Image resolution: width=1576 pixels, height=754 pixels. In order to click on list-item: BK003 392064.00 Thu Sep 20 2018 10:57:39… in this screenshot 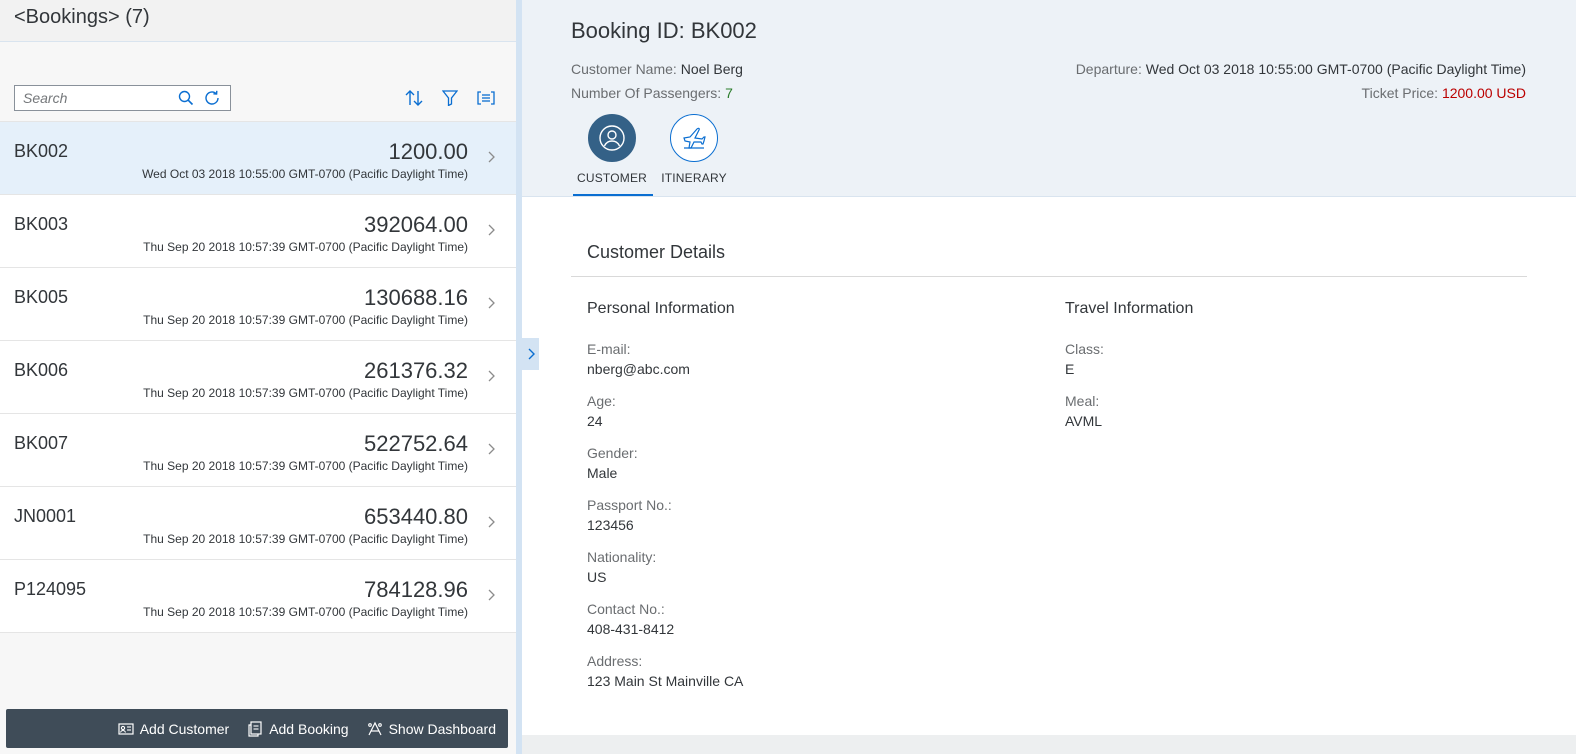, I will do `click(258, 231)`.